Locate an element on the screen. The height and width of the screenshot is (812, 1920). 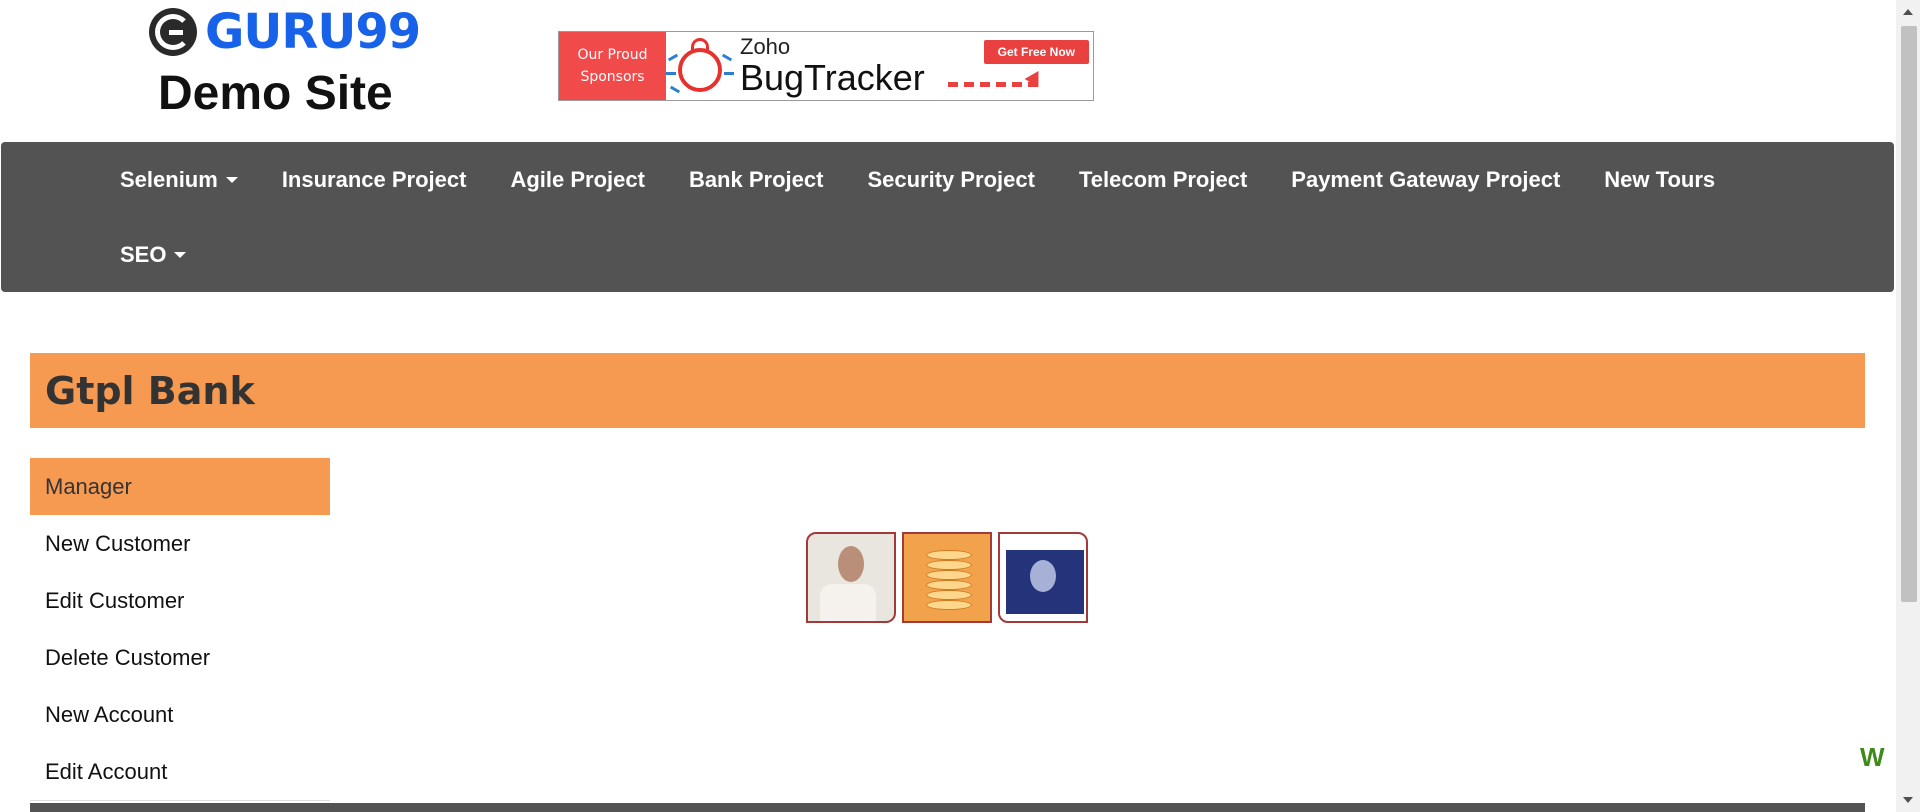
sponsor-product-text: Zoho BugTracker is located at coordinates (830, 66).